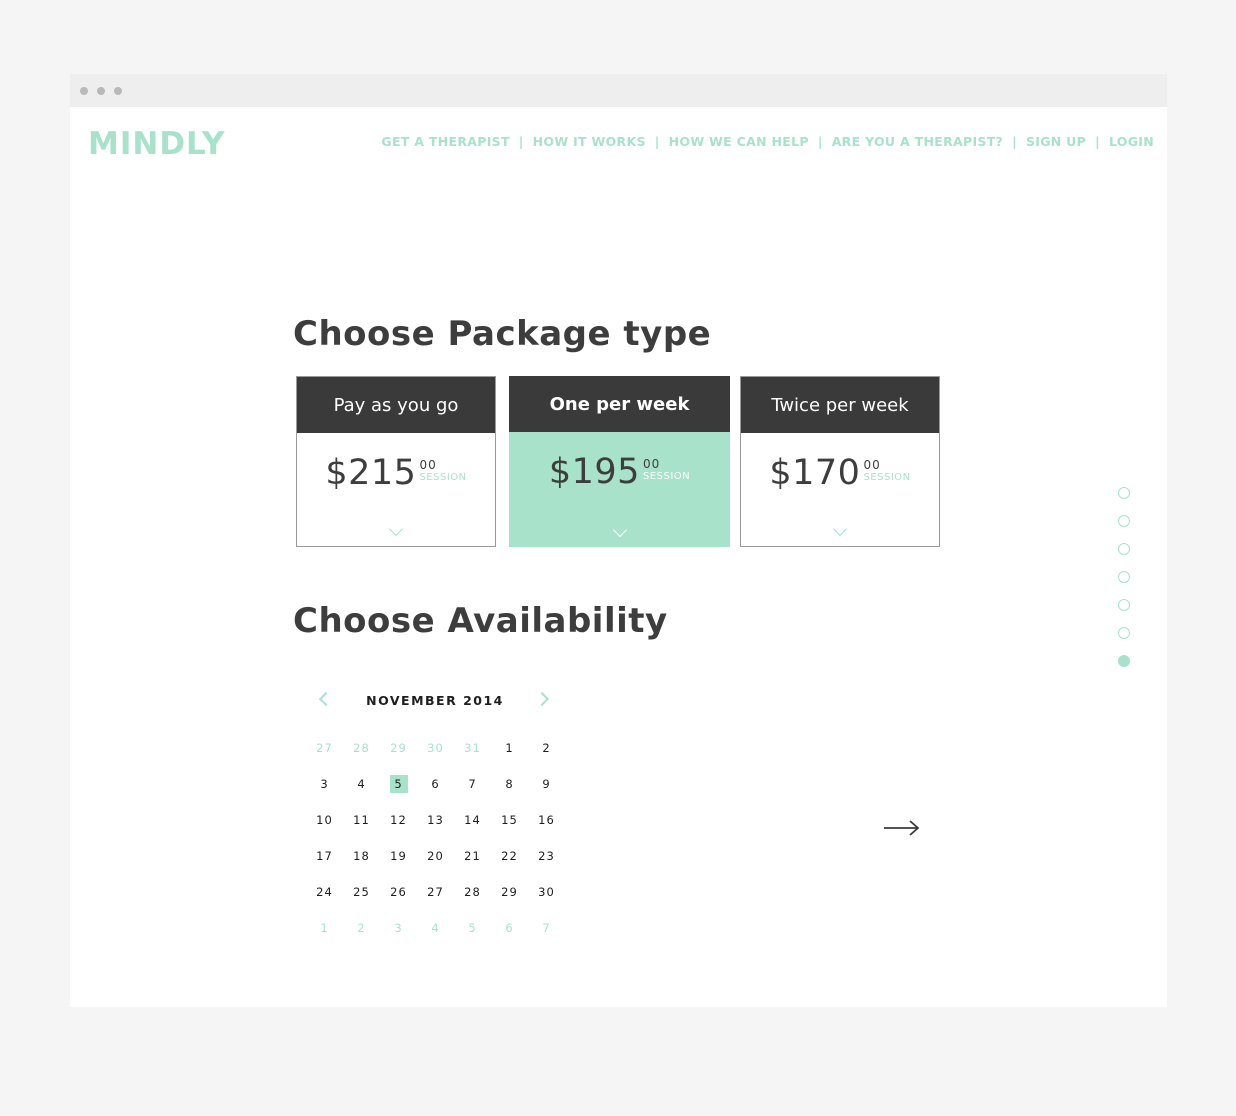  I want to click on nav-get-a-therapist: GET A THERAPIST, so click(445, 141).